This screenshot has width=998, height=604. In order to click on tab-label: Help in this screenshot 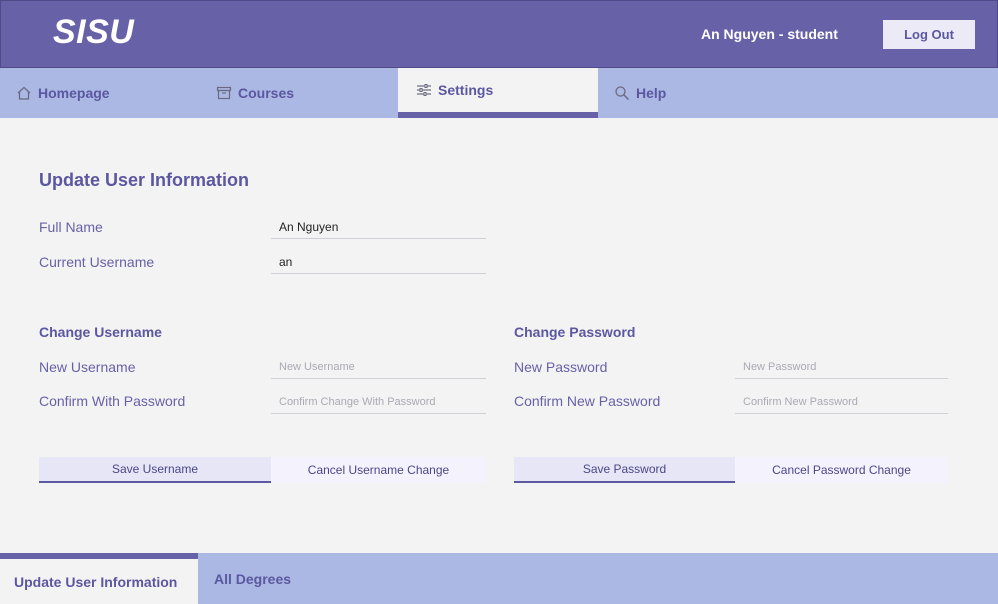, I will do `click(651, 93)`.